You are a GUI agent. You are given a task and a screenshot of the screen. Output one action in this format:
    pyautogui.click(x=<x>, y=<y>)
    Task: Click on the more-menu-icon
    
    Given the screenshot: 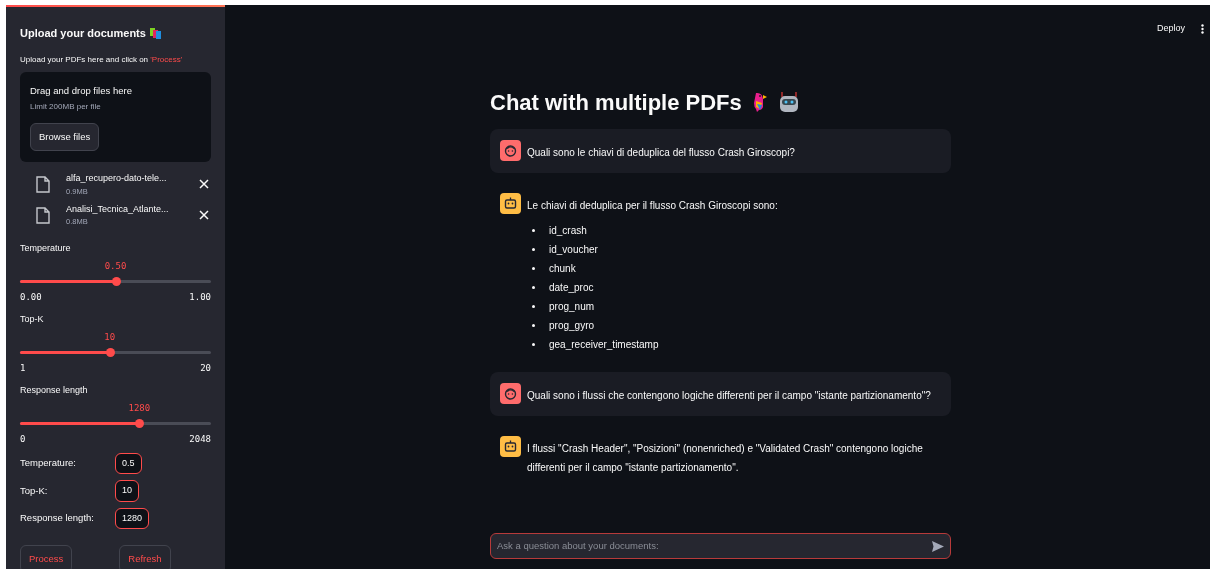 What is the action you would take?
    pyautogui.click(x=1202, y=28)
    